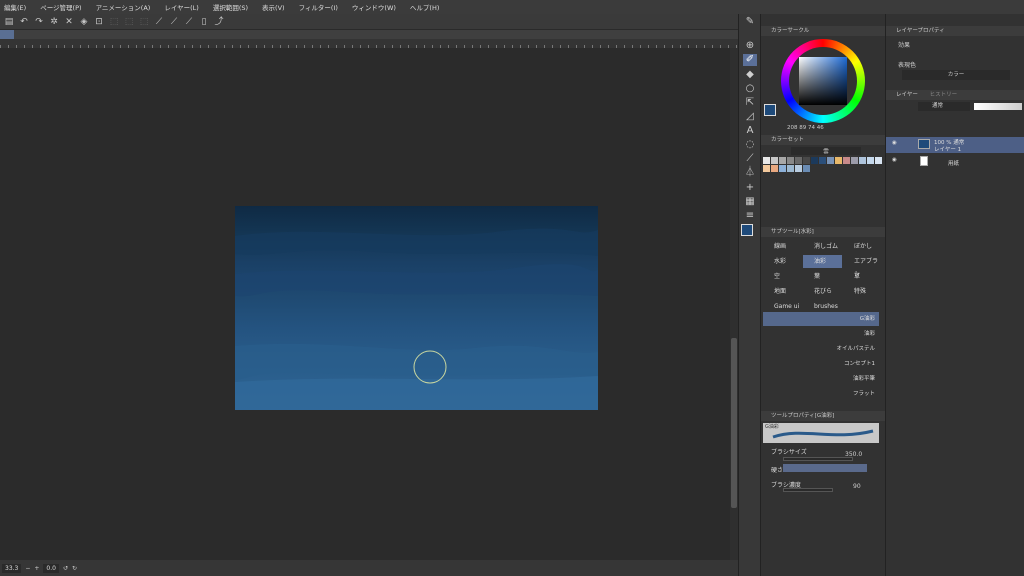 The image size is (1024, 576). I want to click on density-value: 90, so click(857, 486).